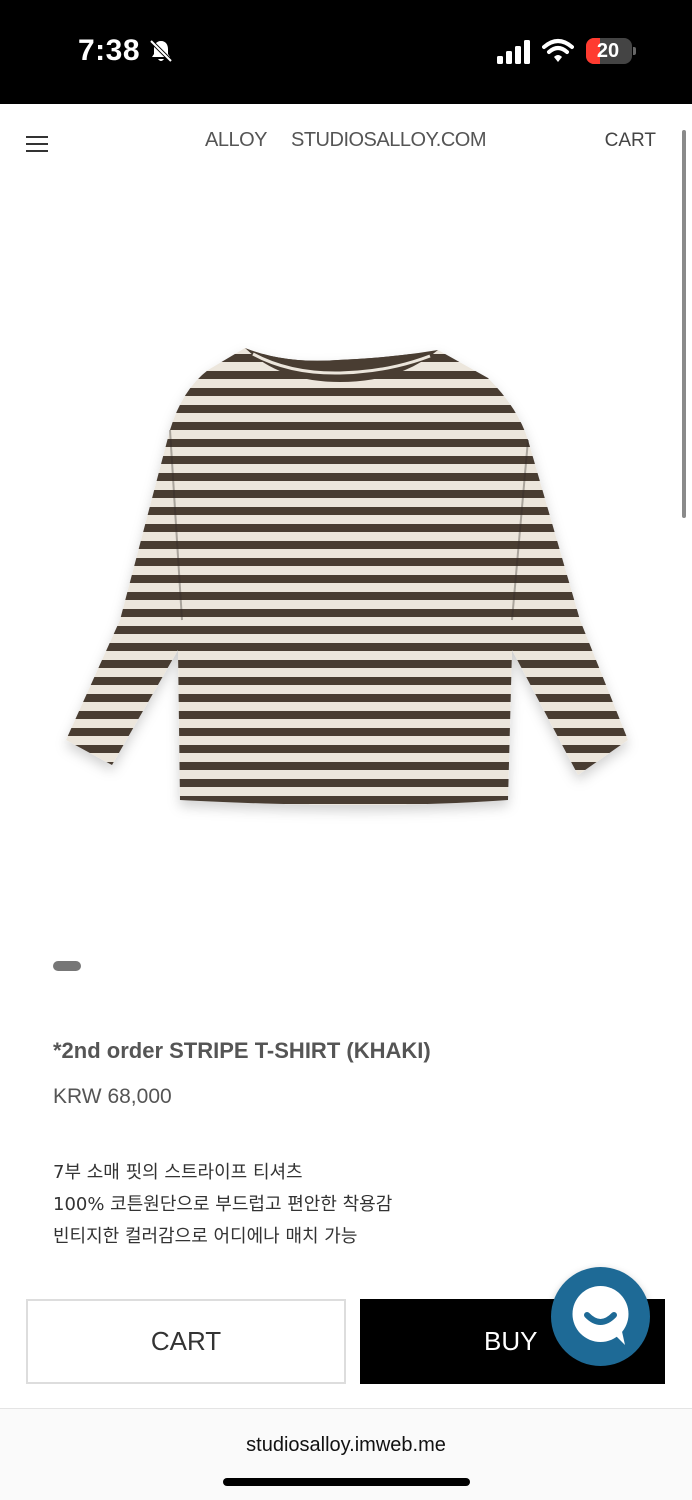 The width and height of the screenshot is (692, 1500). What do you see at coordinates (37, 144) in the screenshot?
I see `hamburger-menu-icon` at bounding box center [37, 144].